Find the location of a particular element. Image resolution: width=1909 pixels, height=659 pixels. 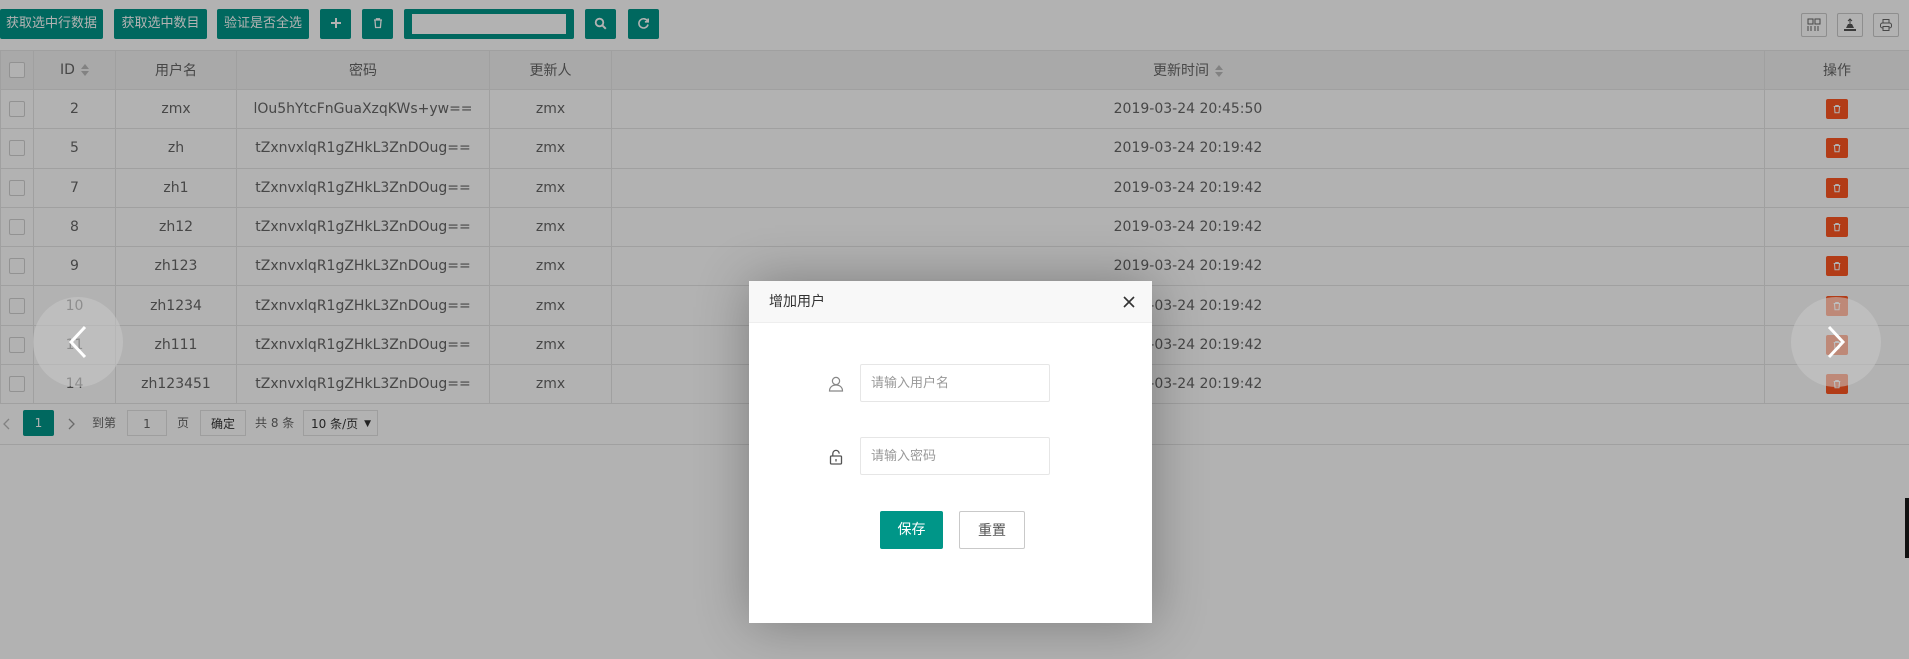

close-icon is located at coordinates (1129, 302).